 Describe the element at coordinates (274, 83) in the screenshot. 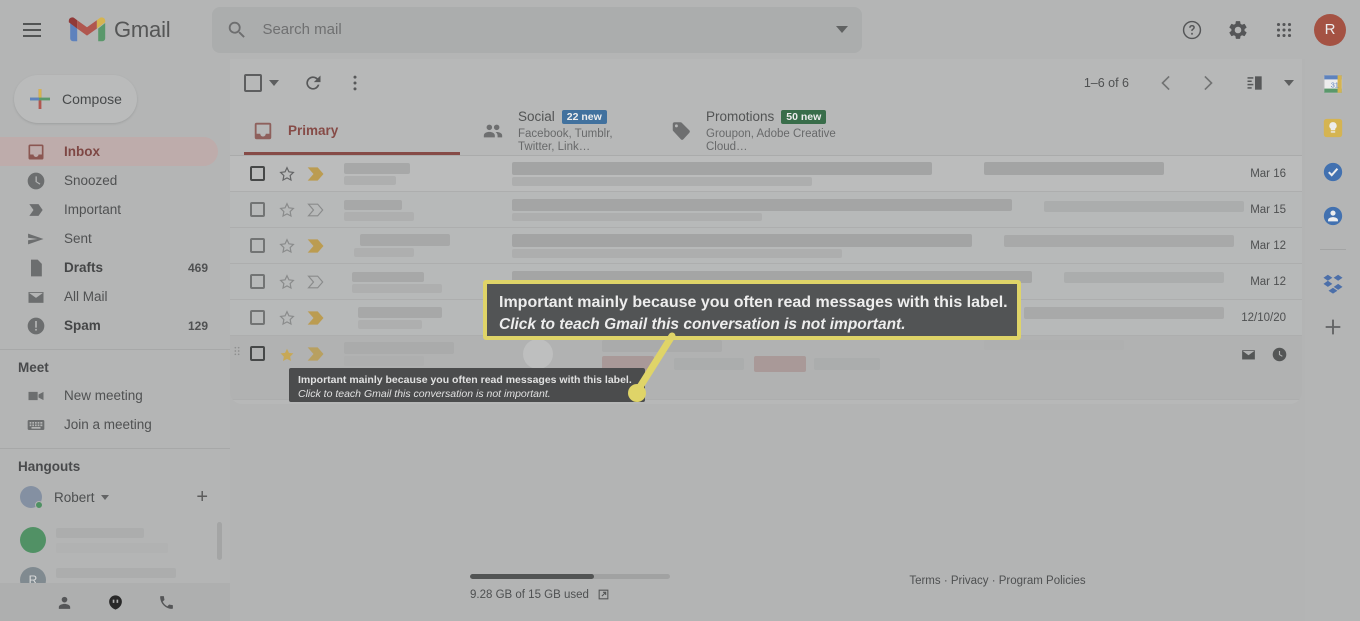

I see `select-all-chevron-down-icon` at that location.